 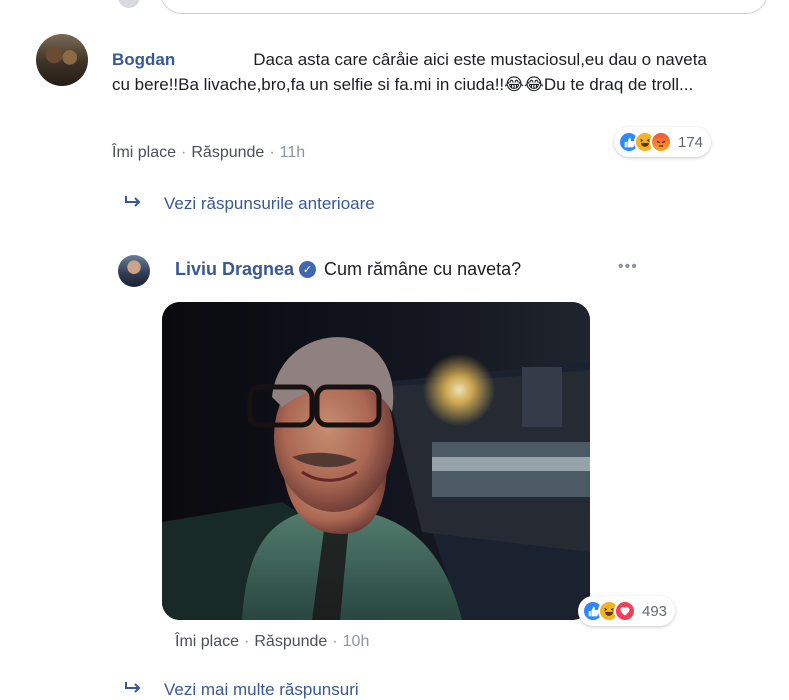 What do you see at coordinates (129, 4) in the screenshot?
I see `current-user-avatar` at bounding box center [129, 4].